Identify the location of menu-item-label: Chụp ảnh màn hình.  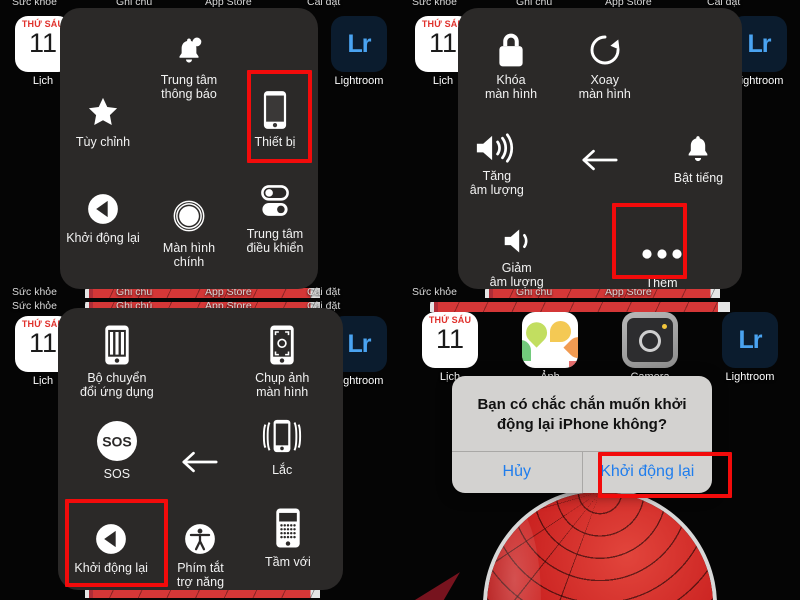
(282, 385).